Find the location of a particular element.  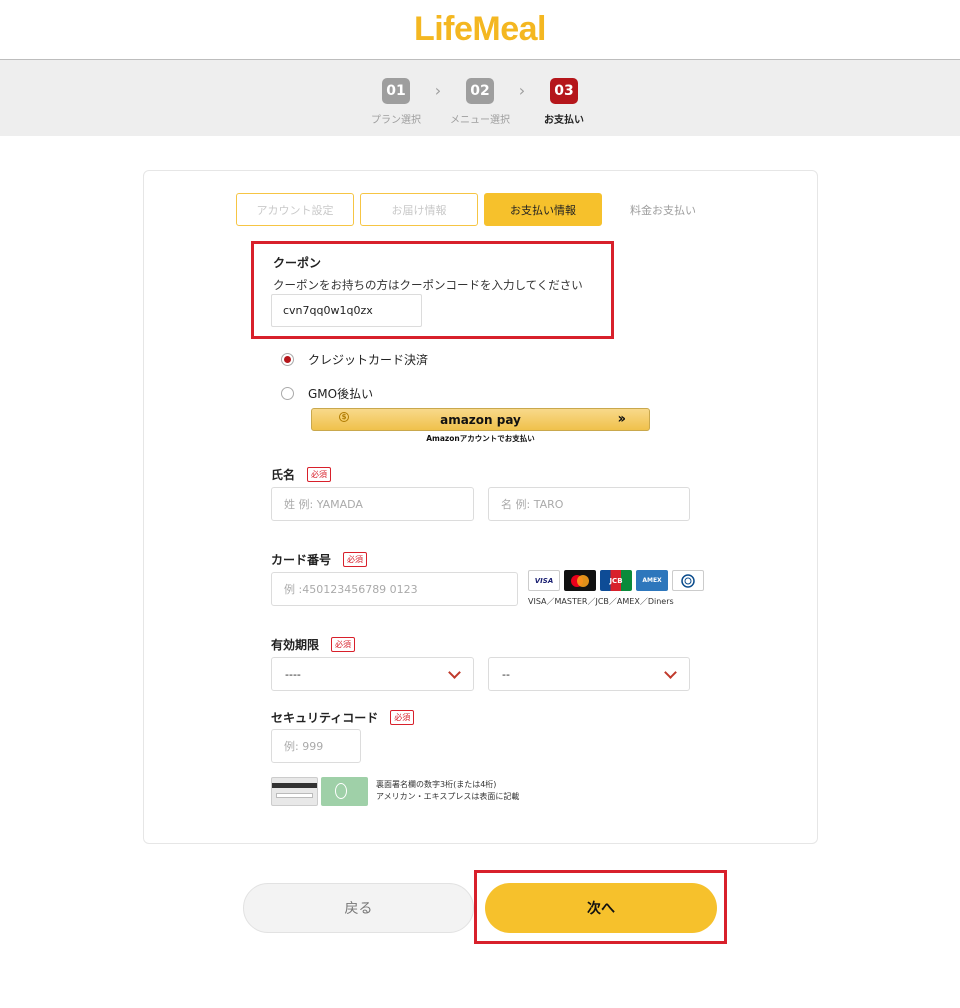

security-code-label: セキュリティコード 必須 is located at coordinates (343, 717).